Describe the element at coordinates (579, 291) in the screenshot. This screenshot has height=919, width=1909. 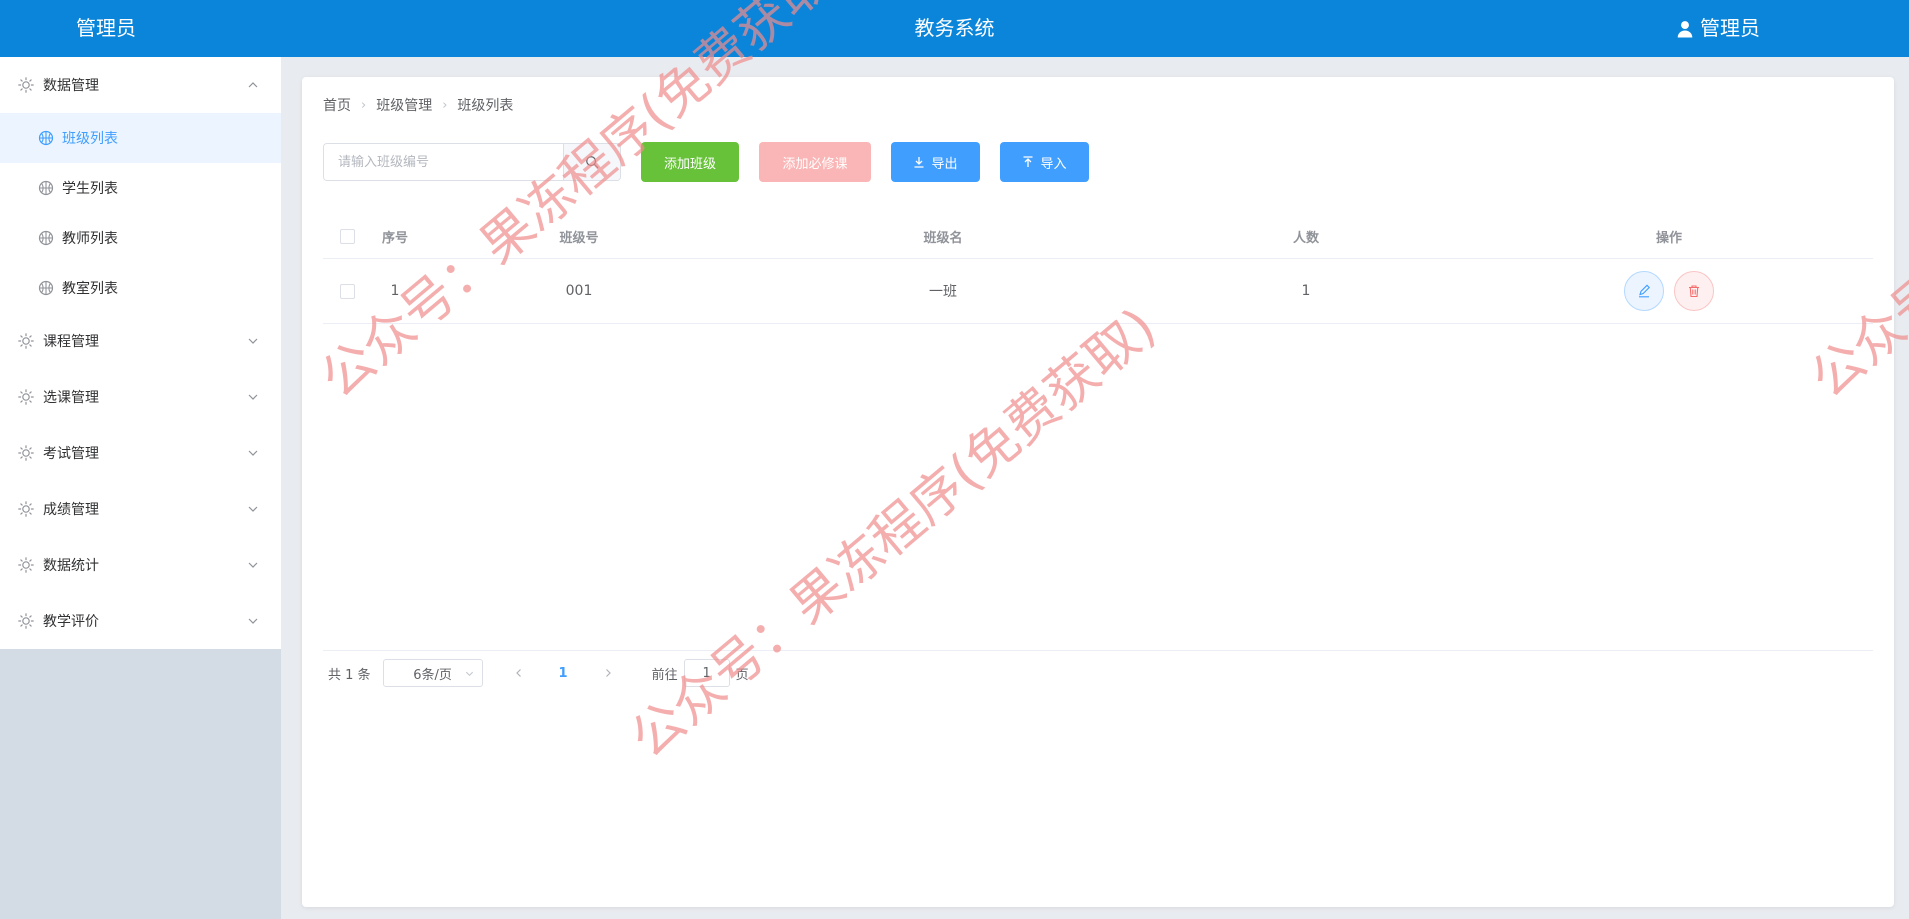
I see `row-class-code: 001` at that location.